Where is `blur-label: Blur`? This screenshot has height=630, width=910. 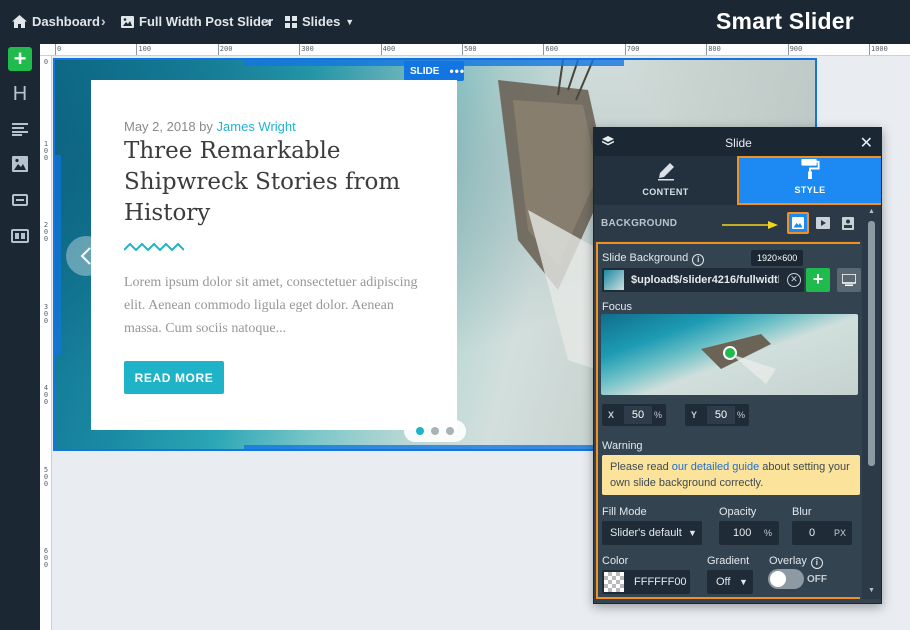
blur-label: Blur is located at coordinates (802, 512).